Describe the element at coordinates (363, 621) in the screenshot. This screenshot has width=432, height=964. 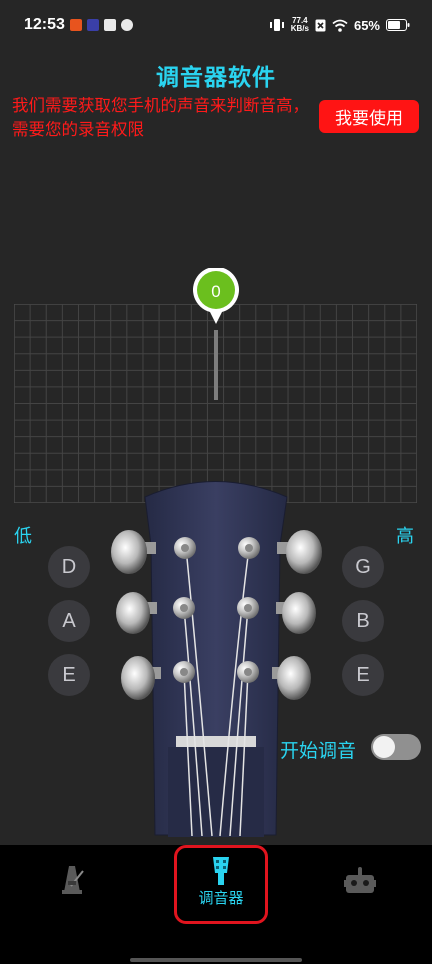
I see `string-button-b: B` at that location.